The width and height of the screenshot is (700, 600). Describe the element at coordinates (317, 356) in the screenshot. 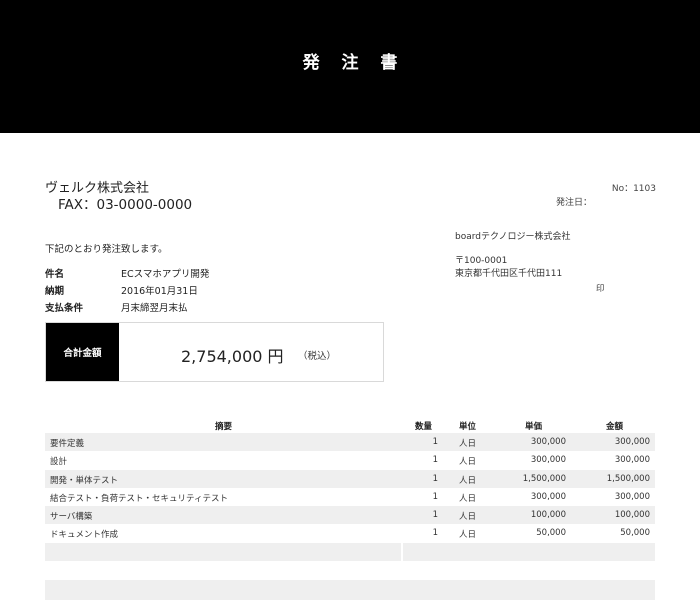

I see `tax-included-note: （税込）` at that location.